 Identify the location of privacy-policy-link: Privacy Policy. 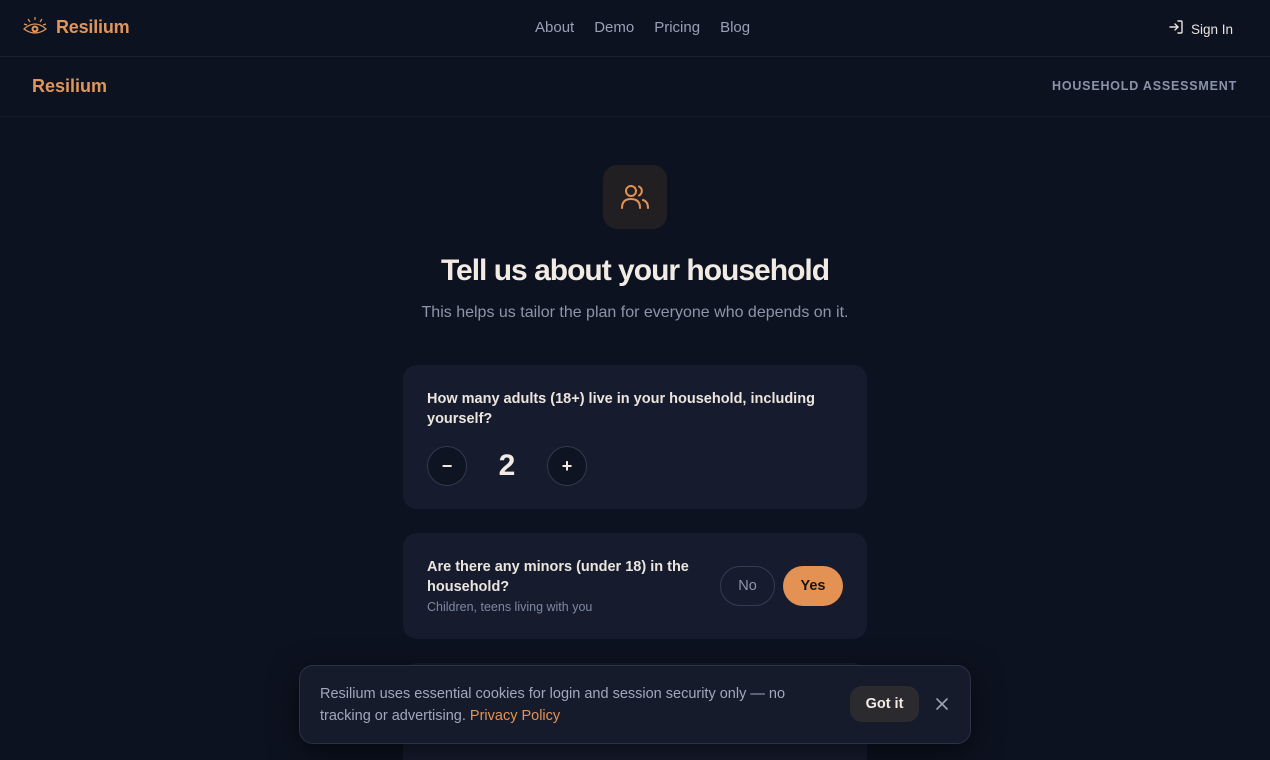
(515, 716).